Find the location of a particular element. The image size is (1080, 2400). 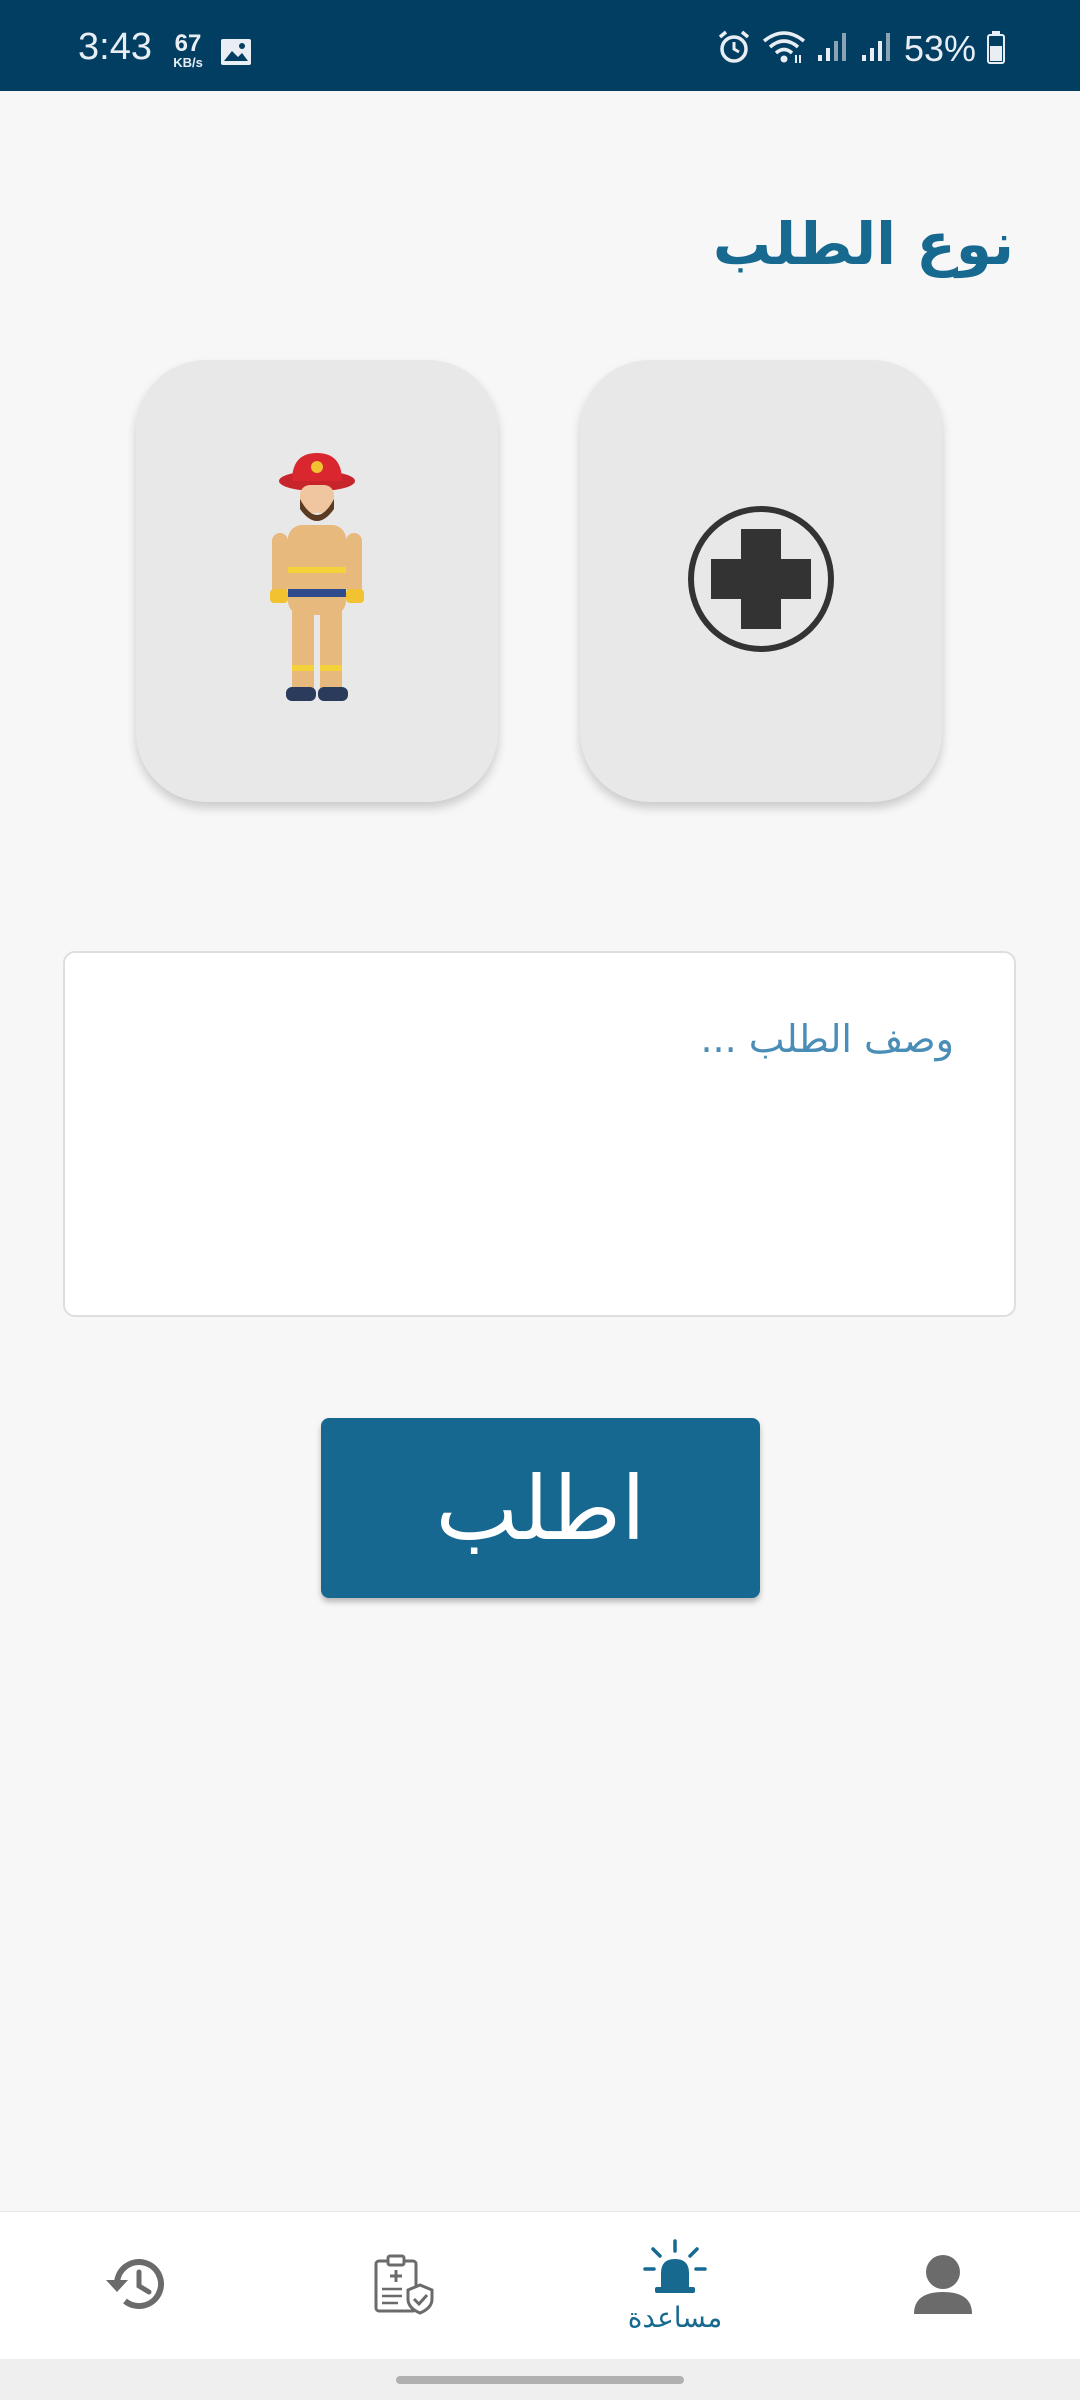

nav-medical-records is located at coordinates (403, 2286).